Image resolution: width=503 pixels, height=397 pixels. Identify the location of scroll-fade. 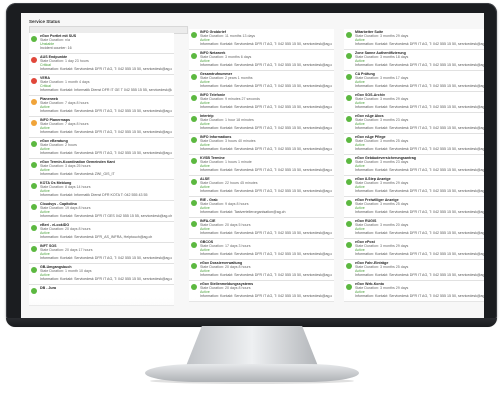
(252, 309).